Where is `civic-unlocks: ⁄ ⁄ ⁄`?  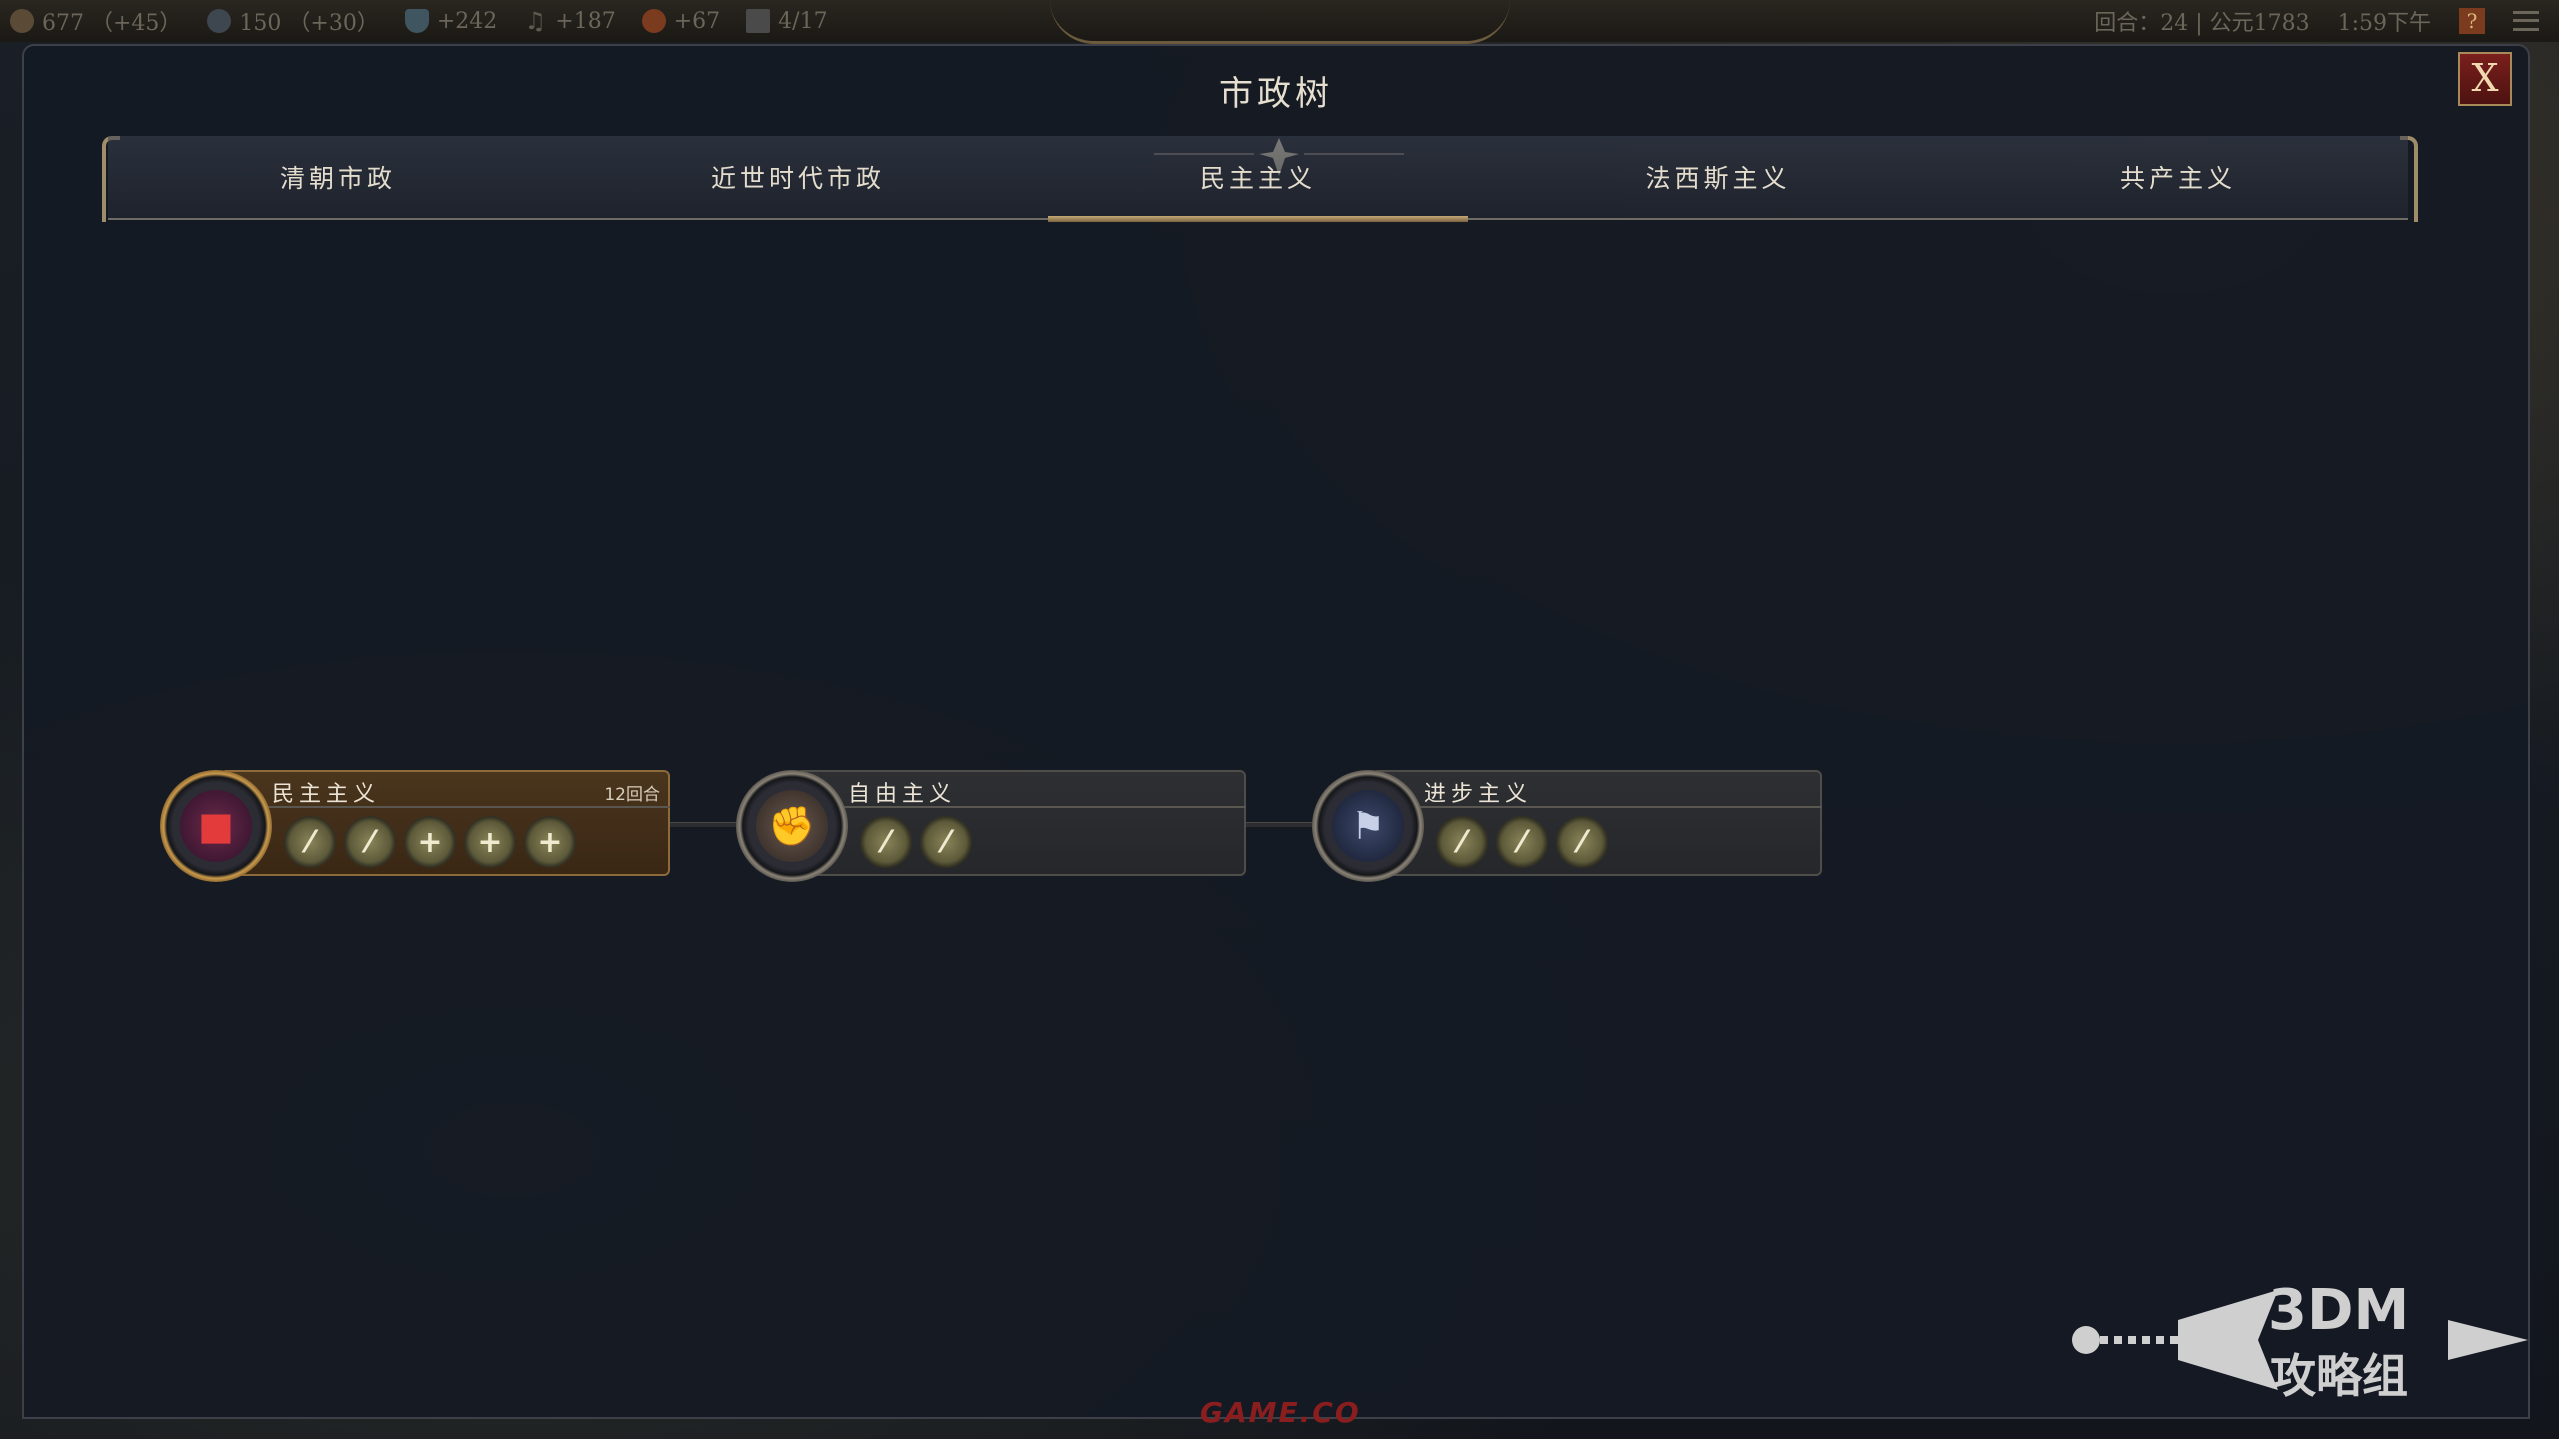 civic-unlocks: ⁄ ⁄ ⁄ is located at coordinates (1522, 842).